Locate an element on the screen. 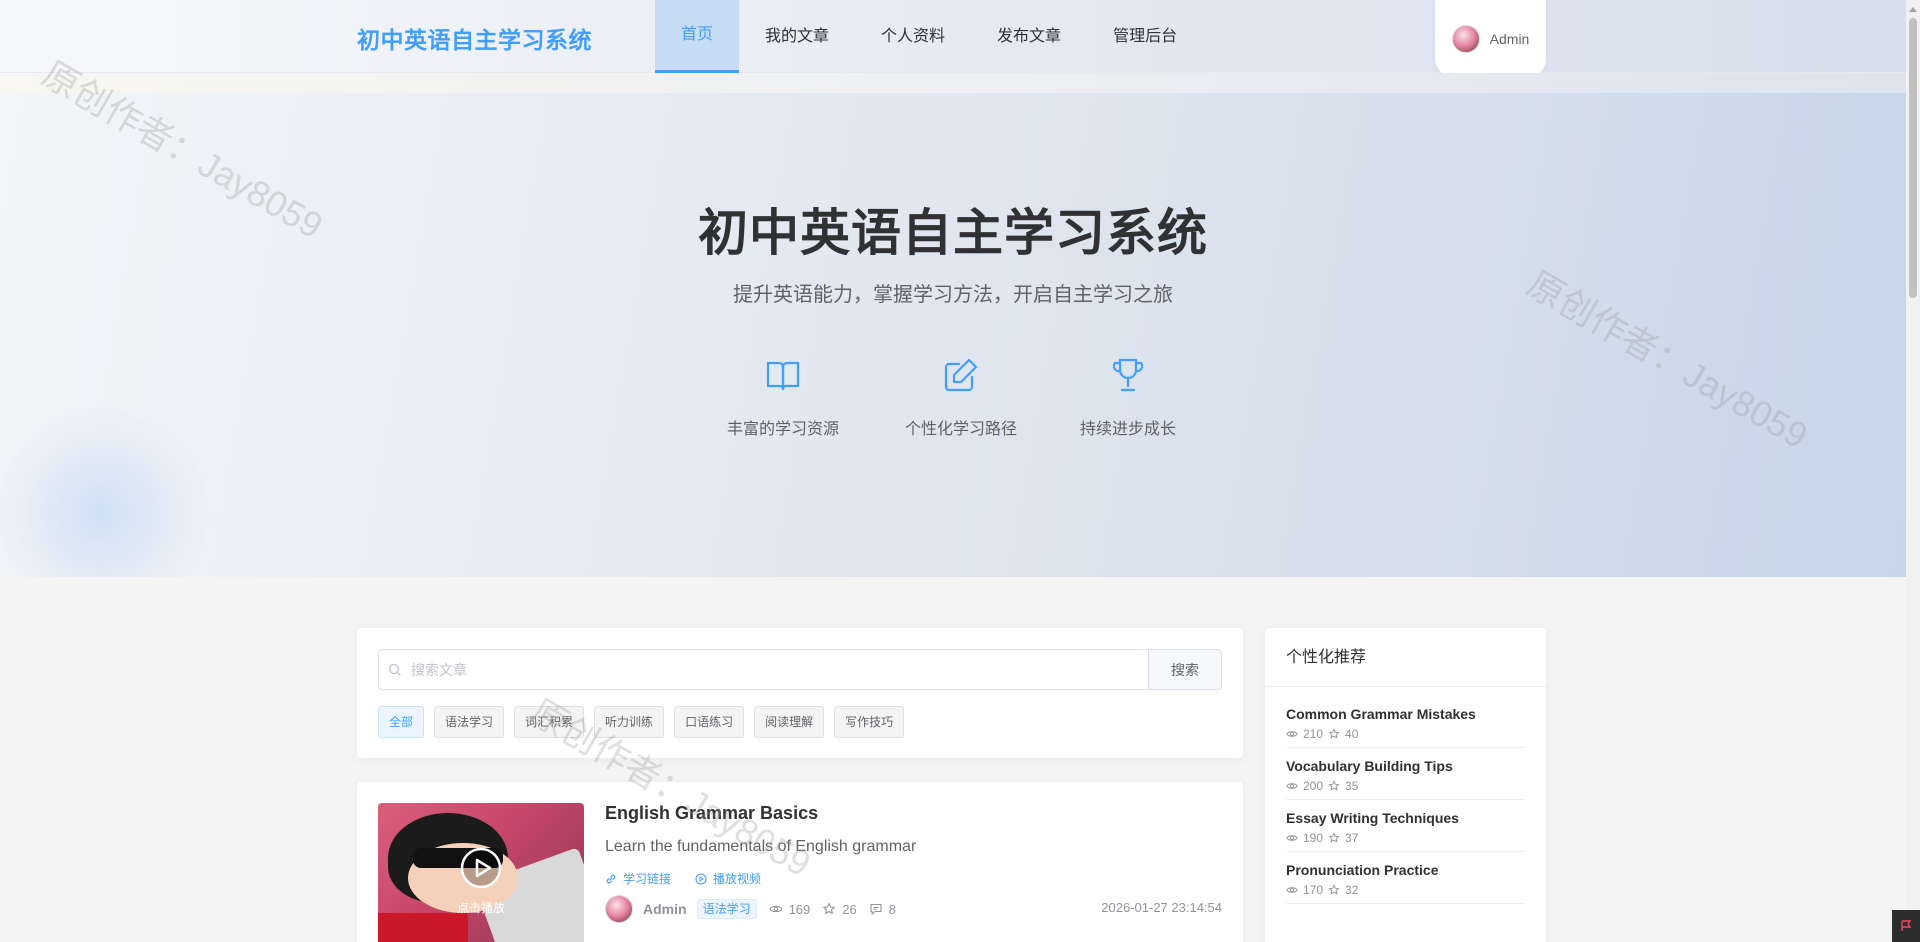 The width and height of the screenshot is (1920, 942). stars-count: 26 is located at coordinates (849, 909).